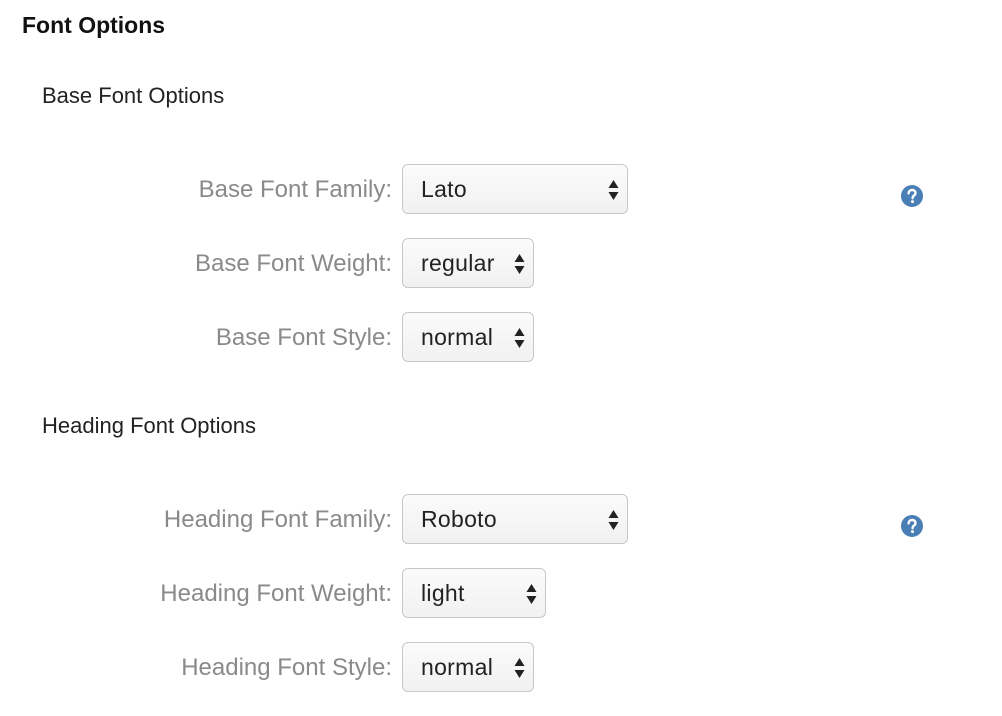 Image resolution: width=1002 pixels, height=716 pixels. I want to click on base-font-style-row: Base Font Style: normal, so click(501, 338).